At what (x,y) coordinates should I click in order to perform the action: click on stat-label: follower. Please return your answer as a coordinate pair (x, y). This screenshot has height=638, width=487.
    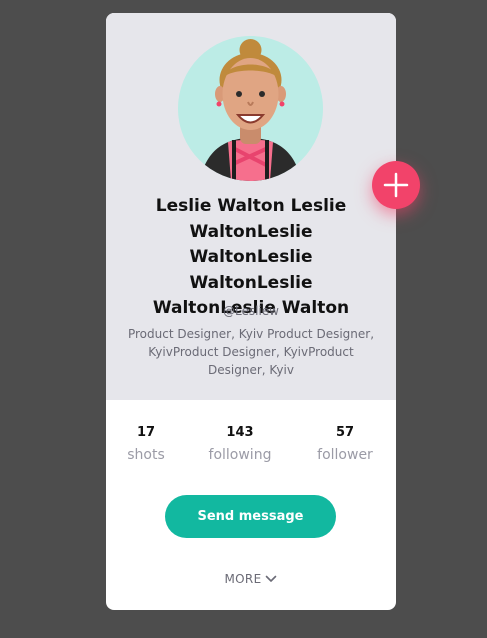
    Looking at the image, I should click on (345, 455).